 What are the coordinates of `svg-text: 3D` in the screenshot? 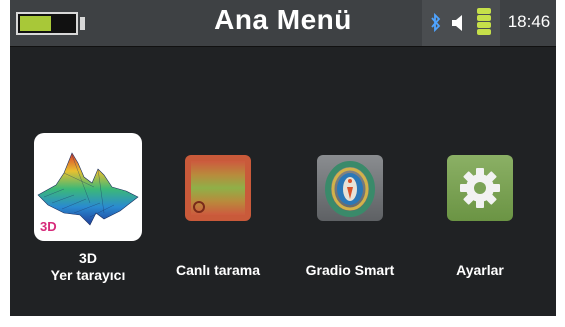 It's located at (48, 226).